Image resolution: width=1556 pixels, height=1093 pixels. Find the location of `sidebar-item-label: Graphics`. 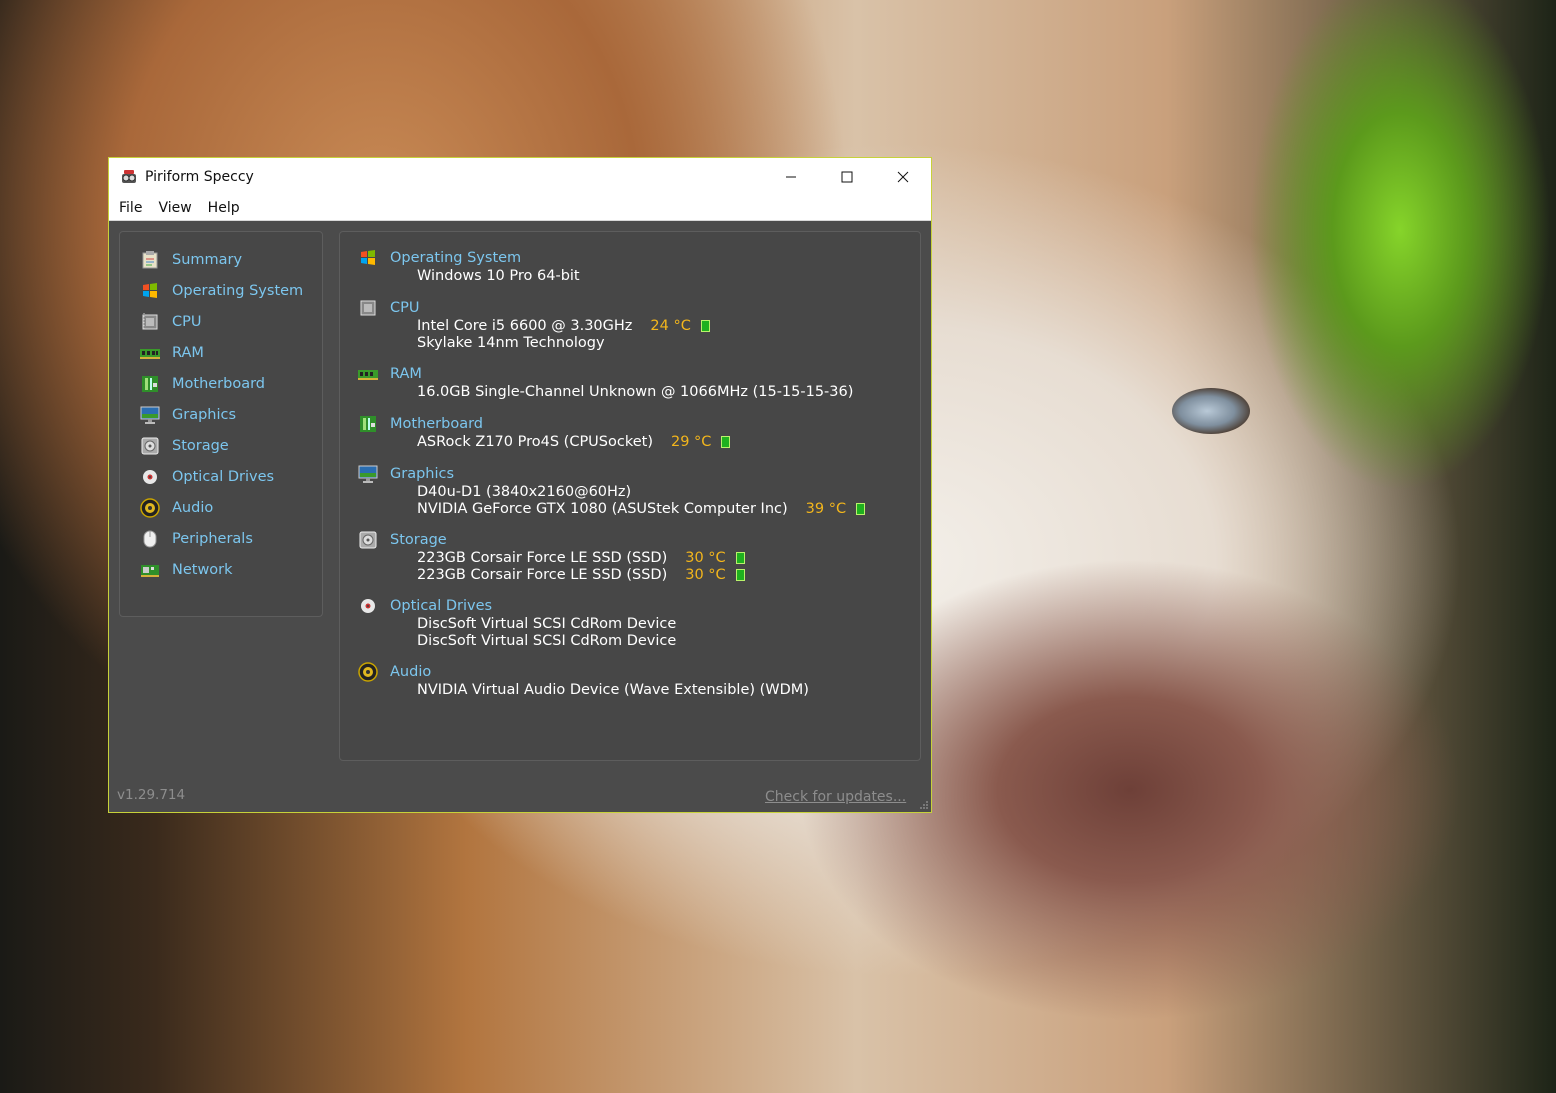

sidebar-item-label: Graphics is located at coordinates (204, 415).